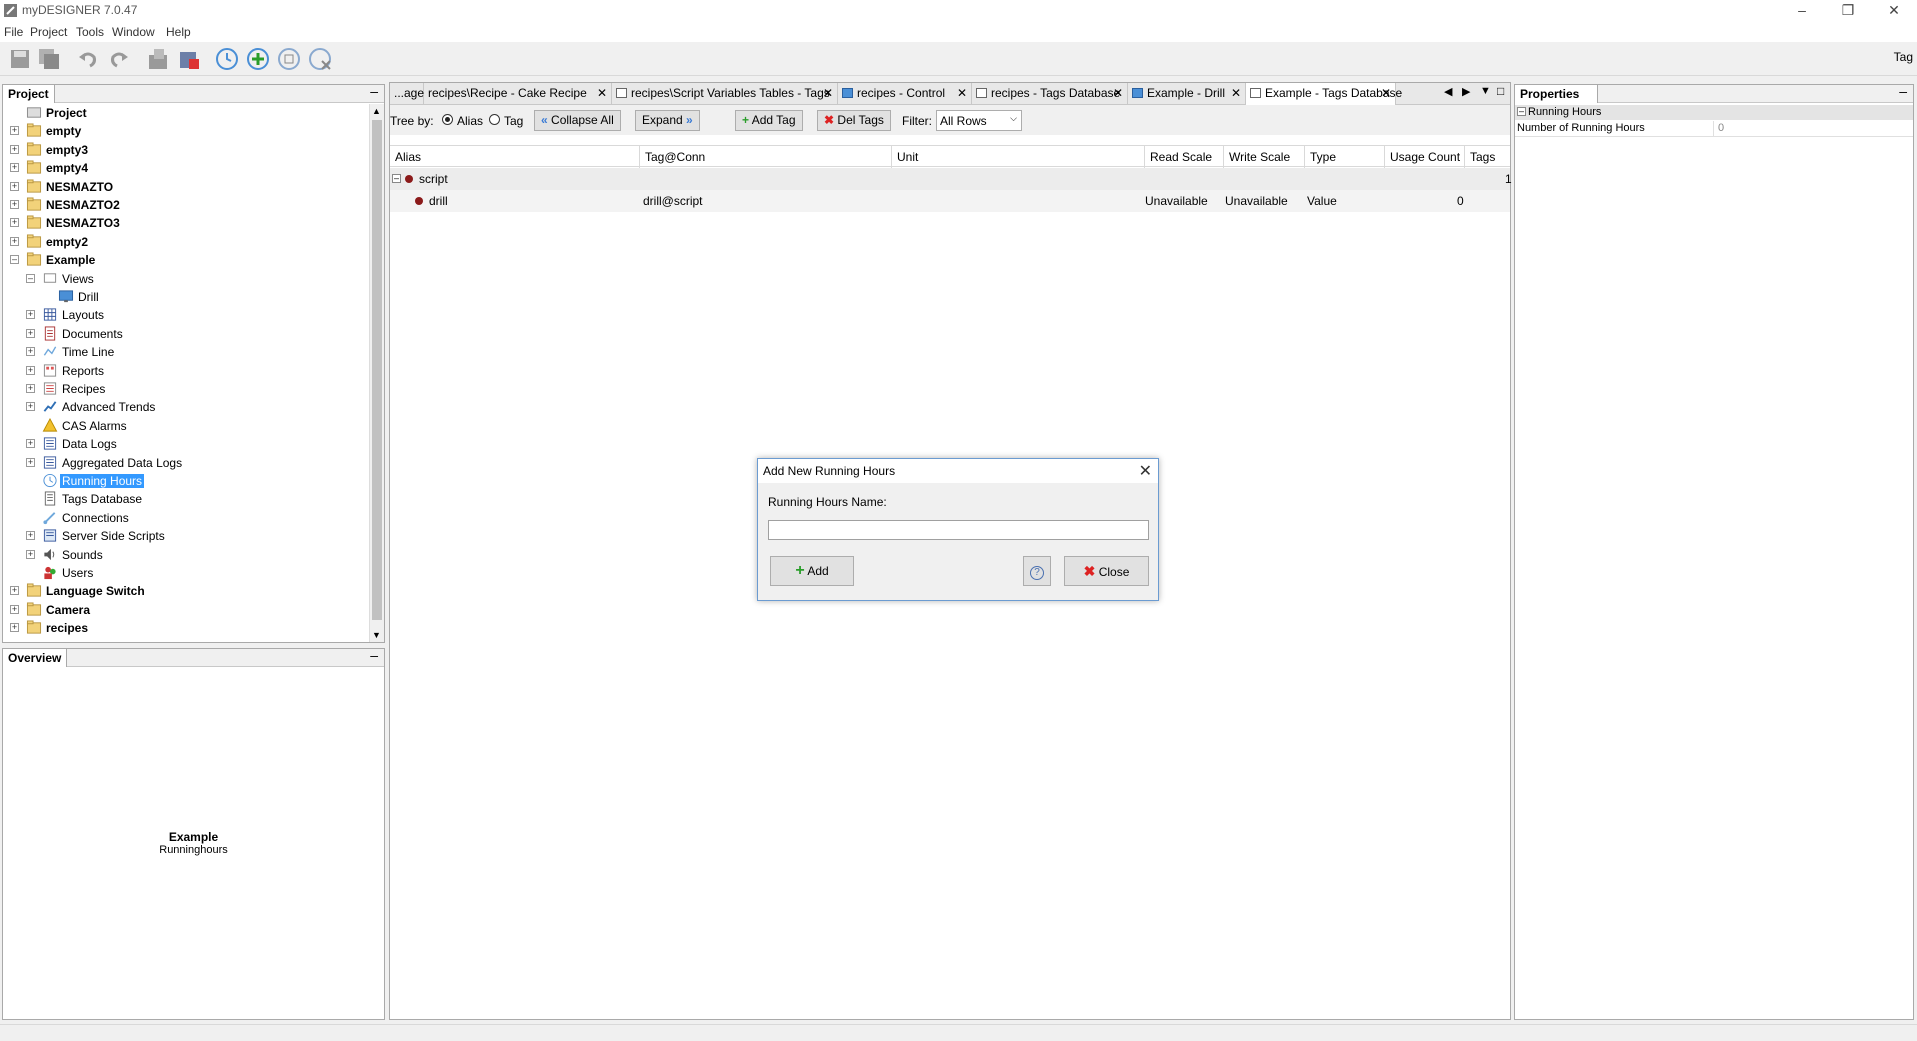  I want to click on tree-item-empty2: + empty2, so click(183, 242).